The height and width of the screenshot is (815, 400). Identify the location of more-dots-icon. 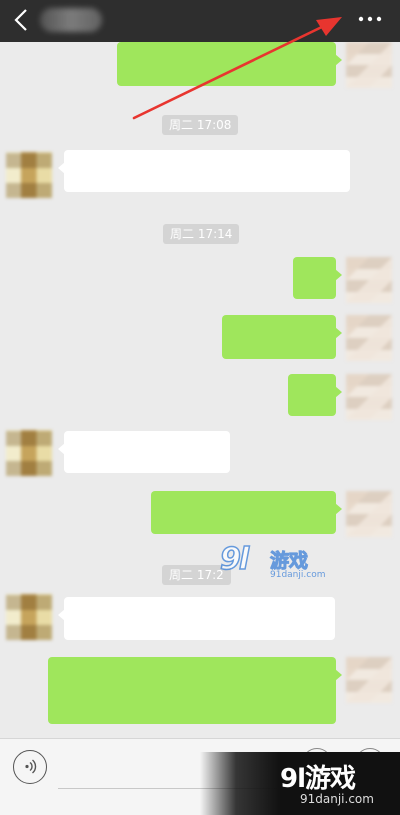
(370, 19).